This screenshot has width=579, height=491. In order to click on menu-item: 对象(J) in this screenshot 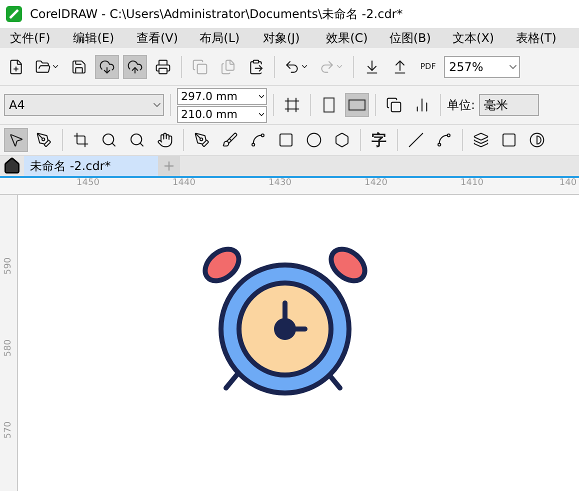, I will do `click(294, 38)`.